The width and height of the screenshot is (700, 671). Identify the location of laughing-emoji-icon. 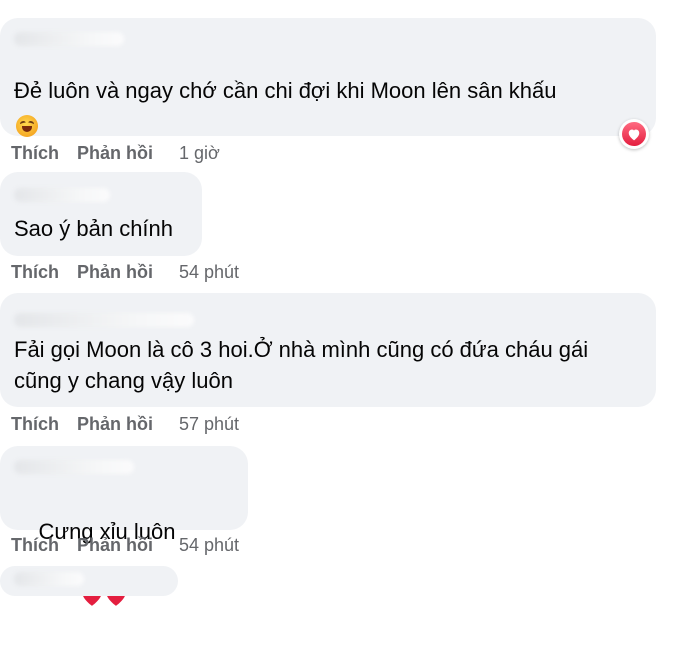
(27, 126).